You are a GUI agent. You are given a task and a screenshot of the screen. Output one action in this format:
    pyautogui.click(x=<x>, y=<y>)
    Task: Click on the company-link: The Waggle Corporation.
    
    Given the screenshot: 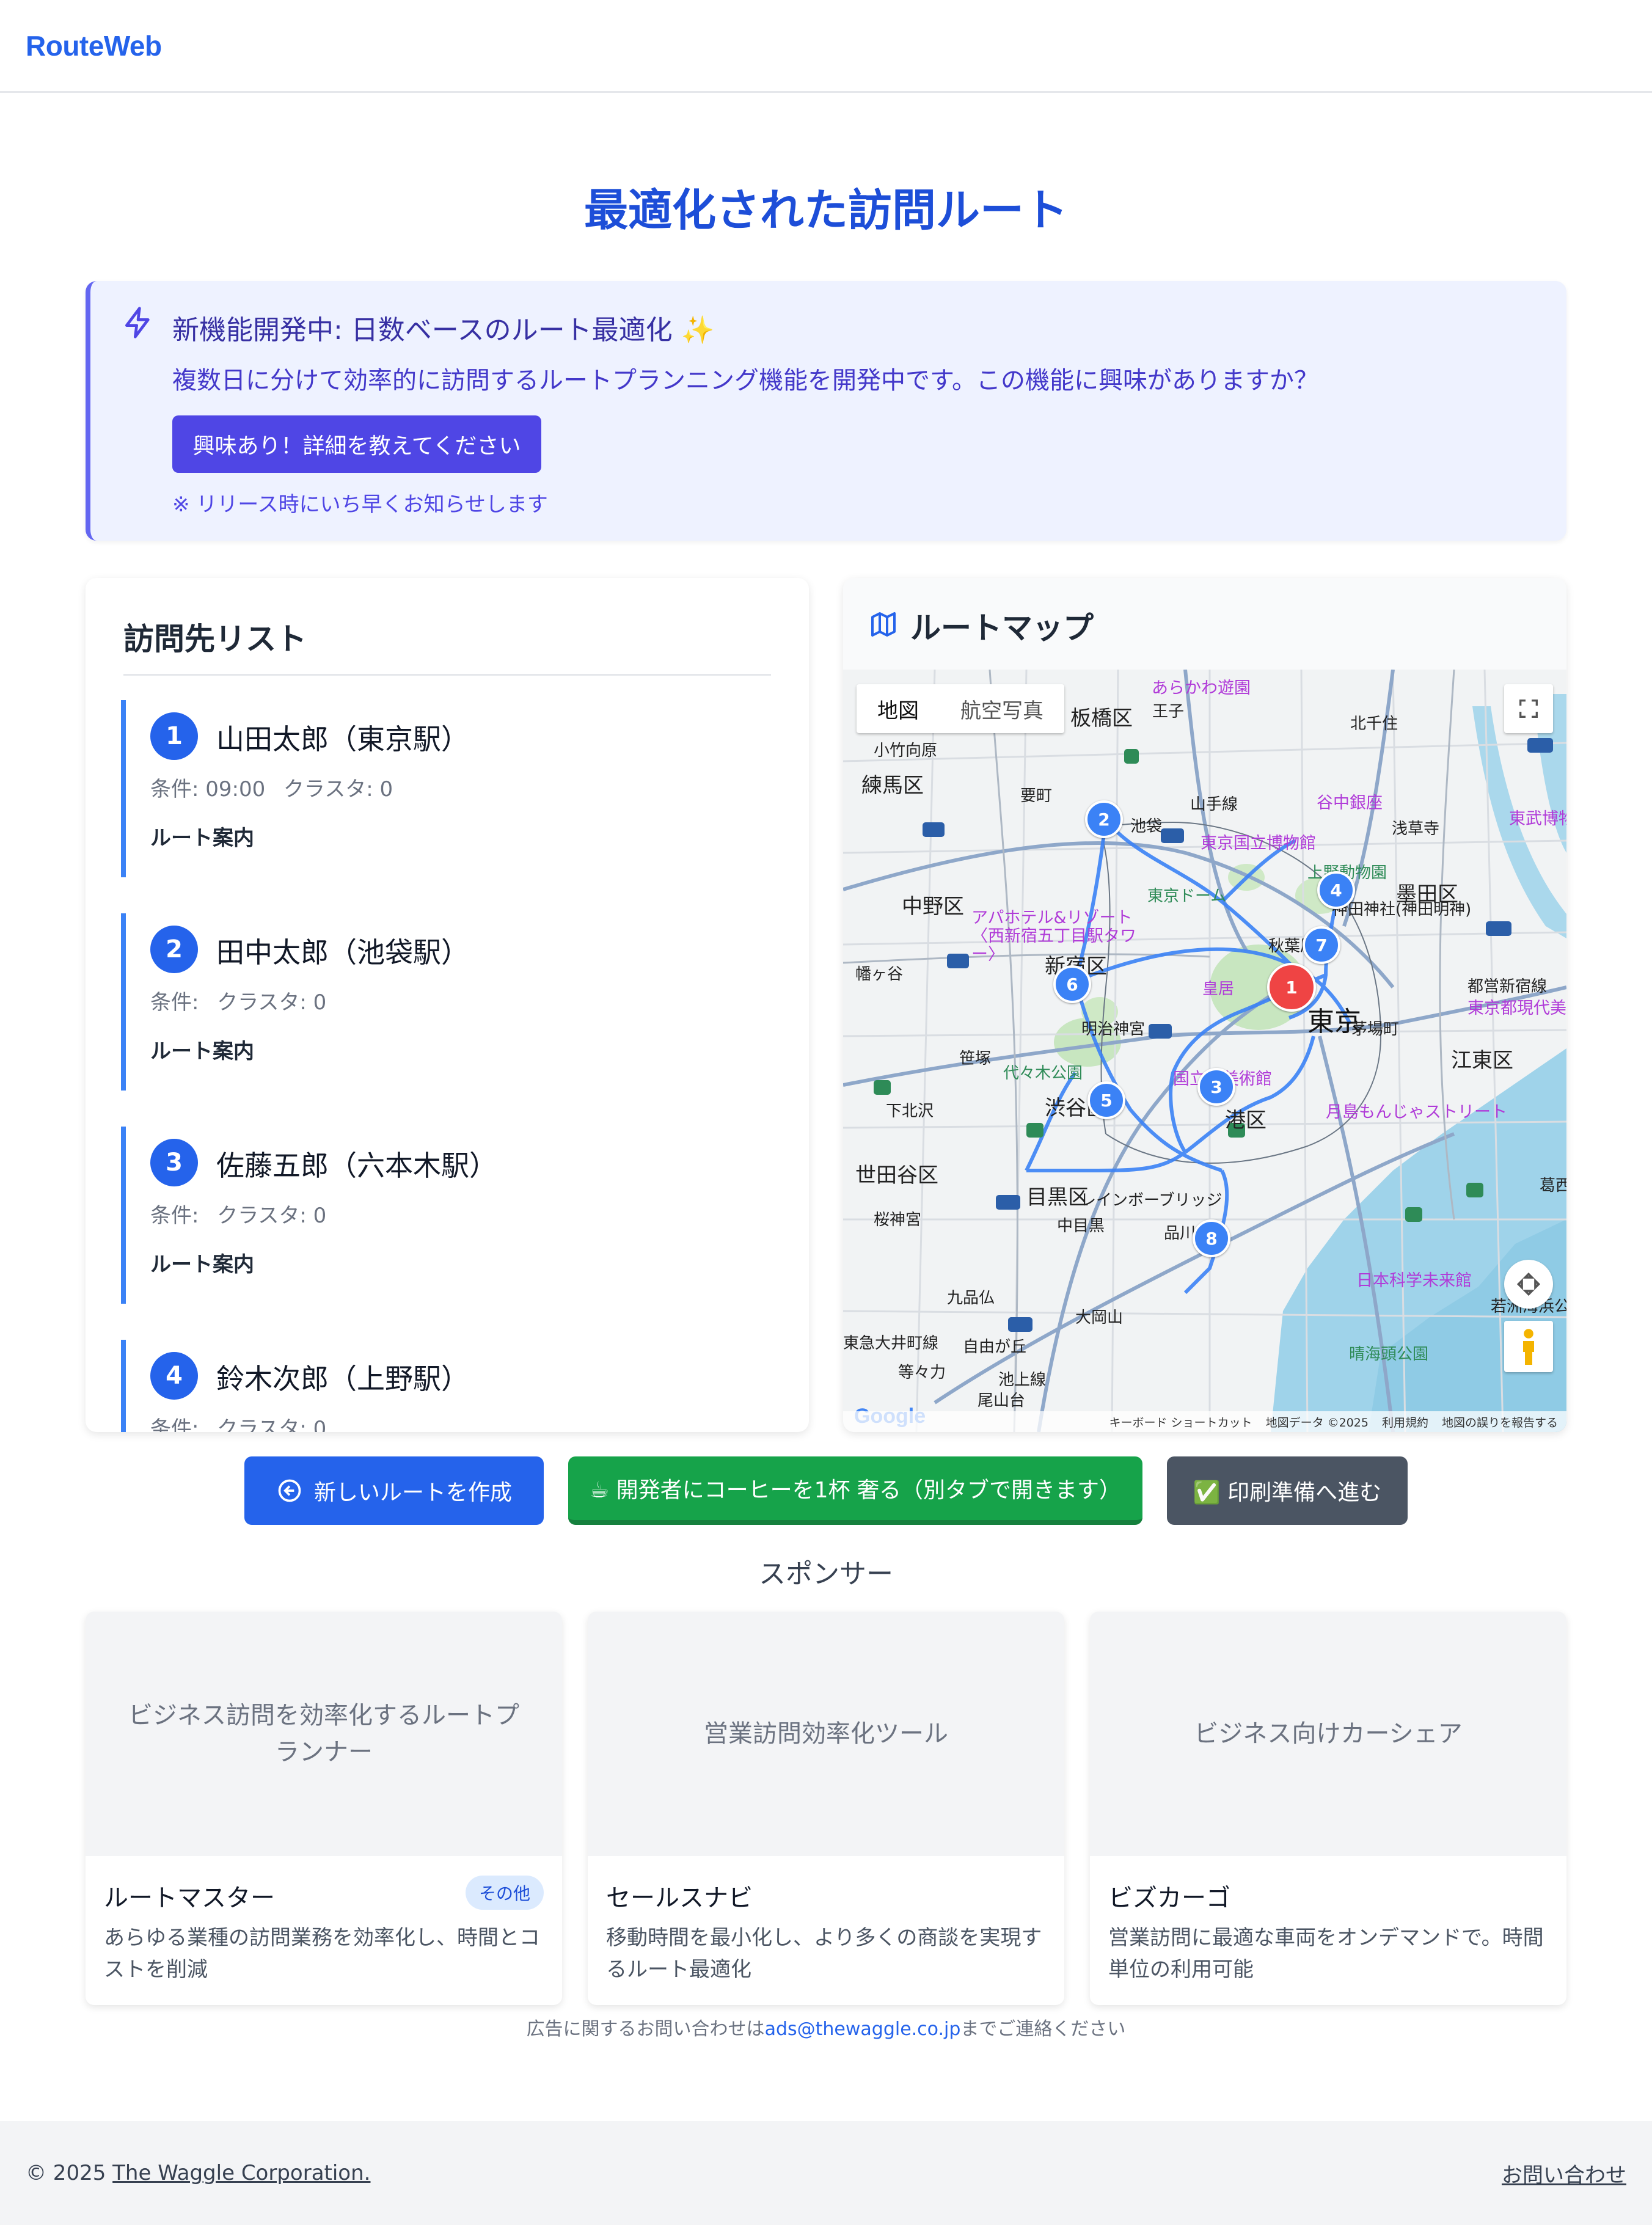 What is the action you would take?
    pyautogui.click(x=241, y=2173)
    